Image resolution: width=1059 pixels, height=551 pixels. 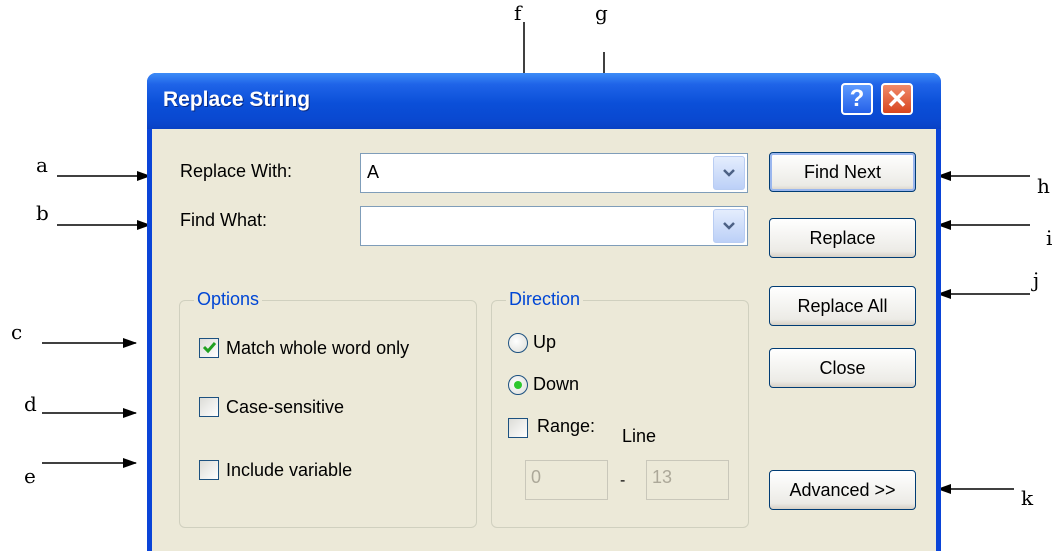 What do you see at coordinates (518, 13) in the screenshot?
I see `annotation-label-f: f` at bounding box center [518, 13].